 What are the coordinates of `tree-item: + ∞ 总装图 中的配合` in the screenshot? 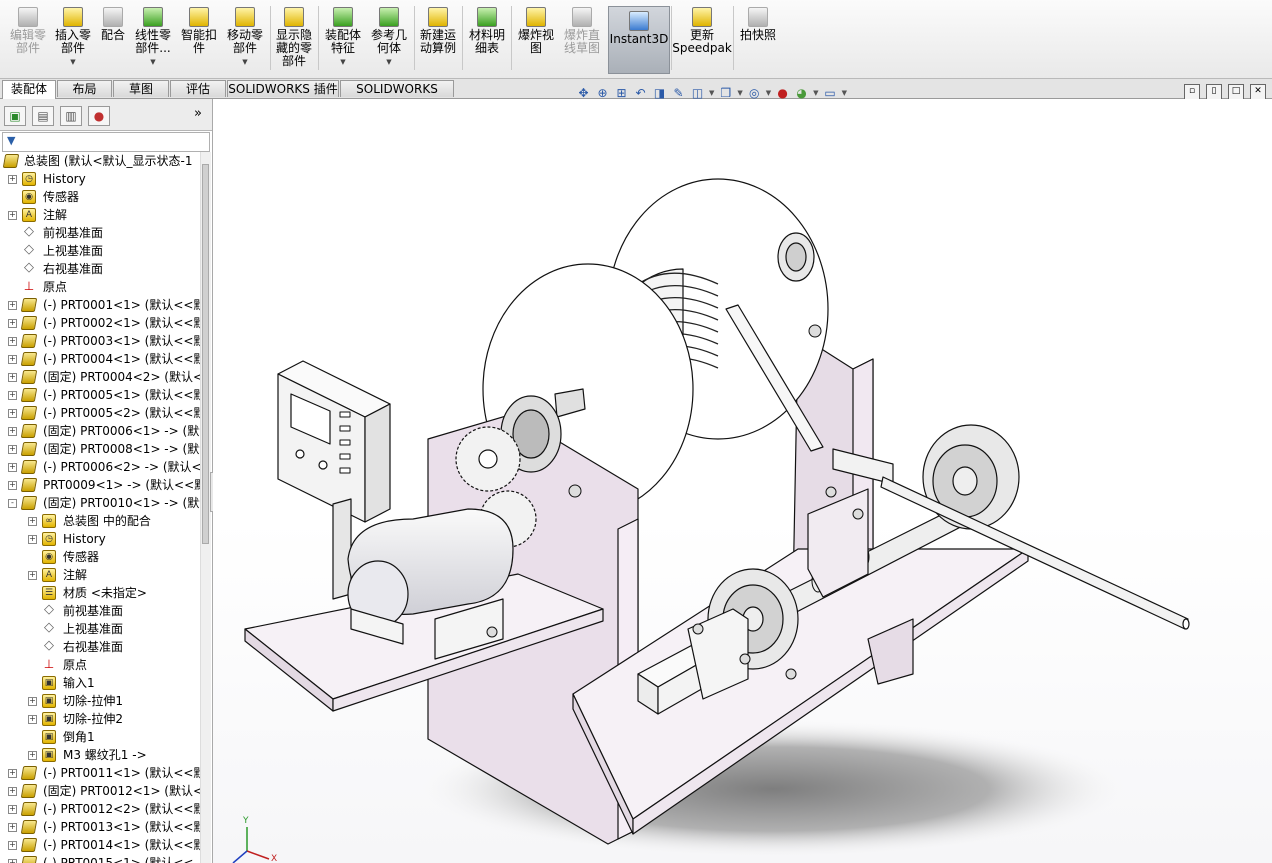 It's located at (100, 521).